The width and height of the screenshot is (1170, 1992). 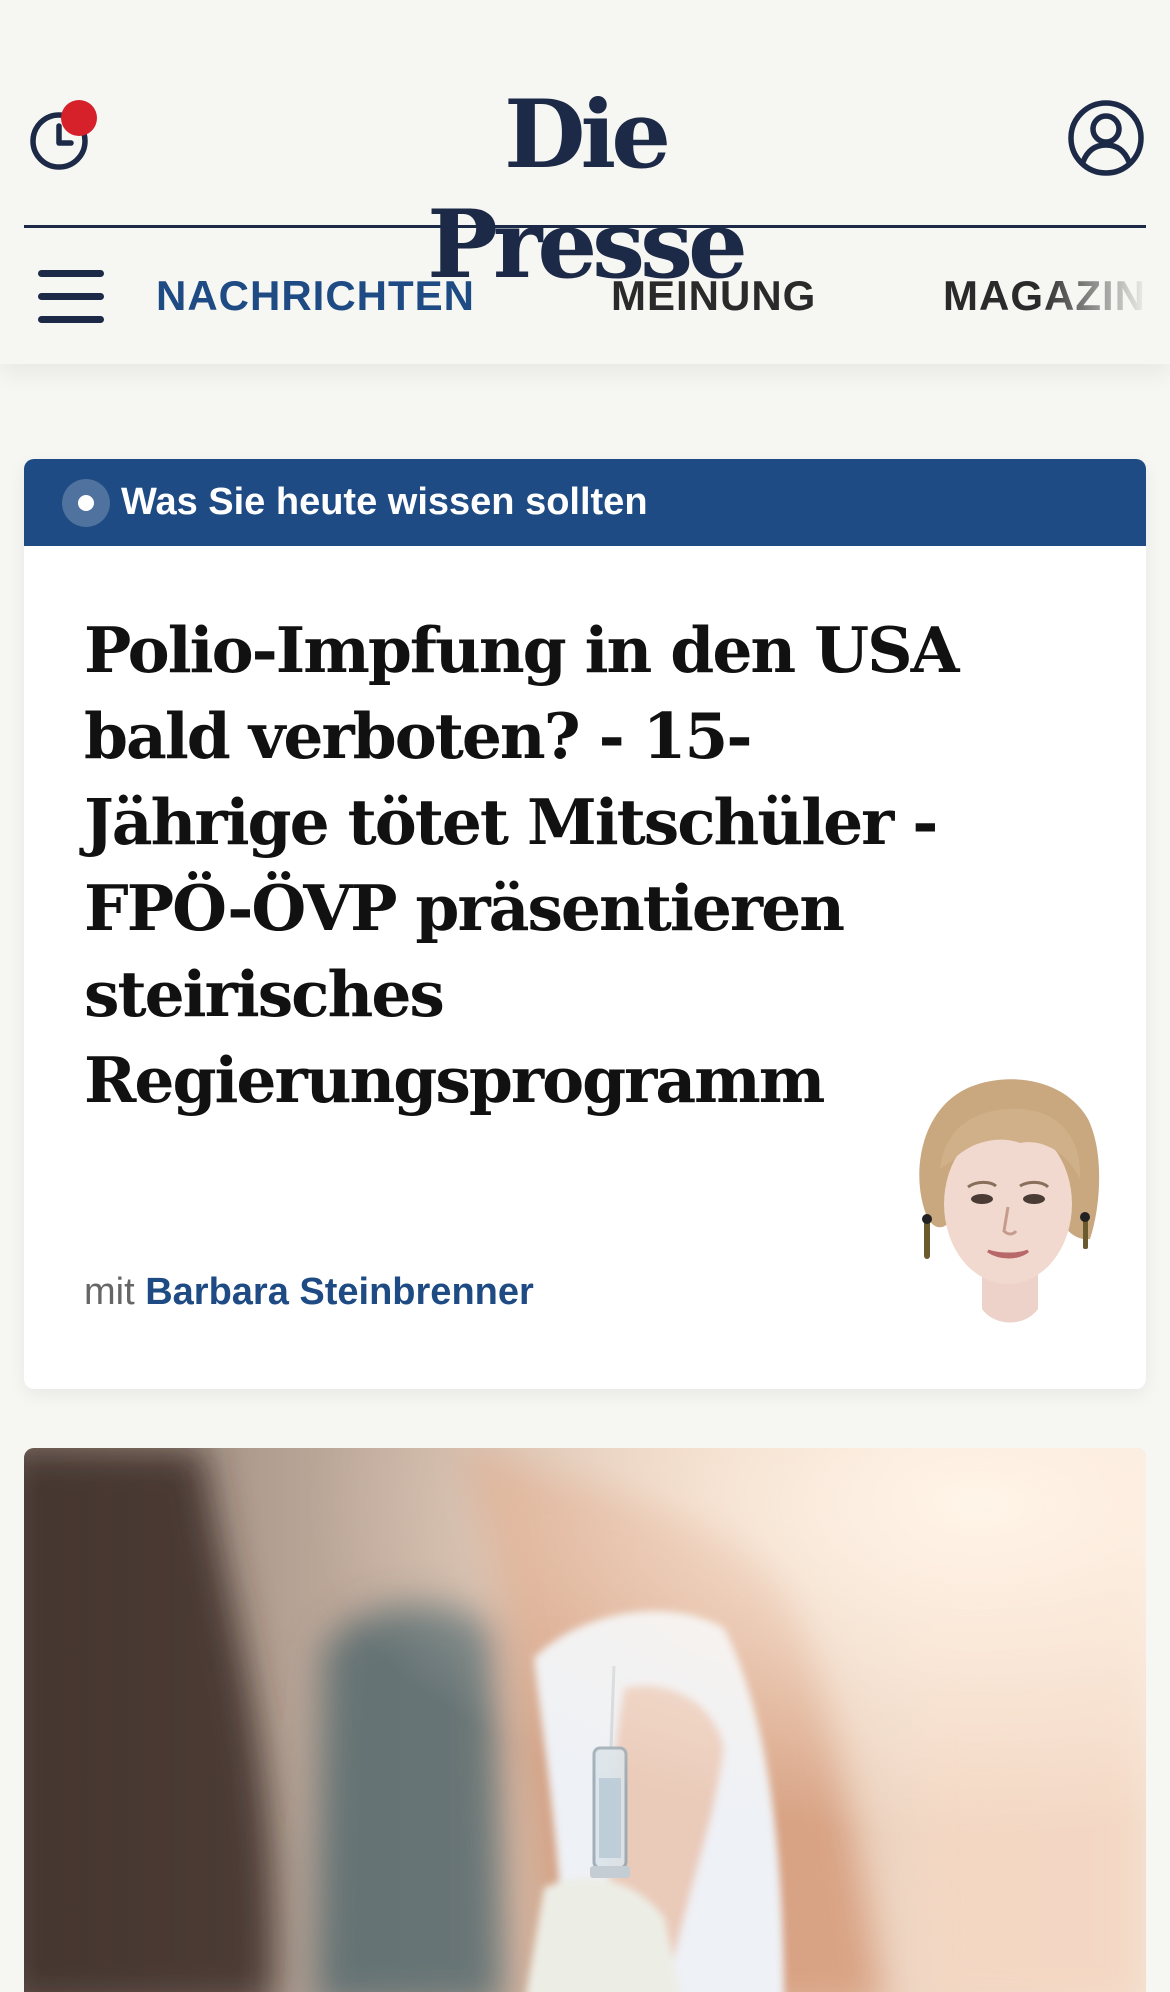 I want to click on author-avatar, so click(x=1009, y=1201).